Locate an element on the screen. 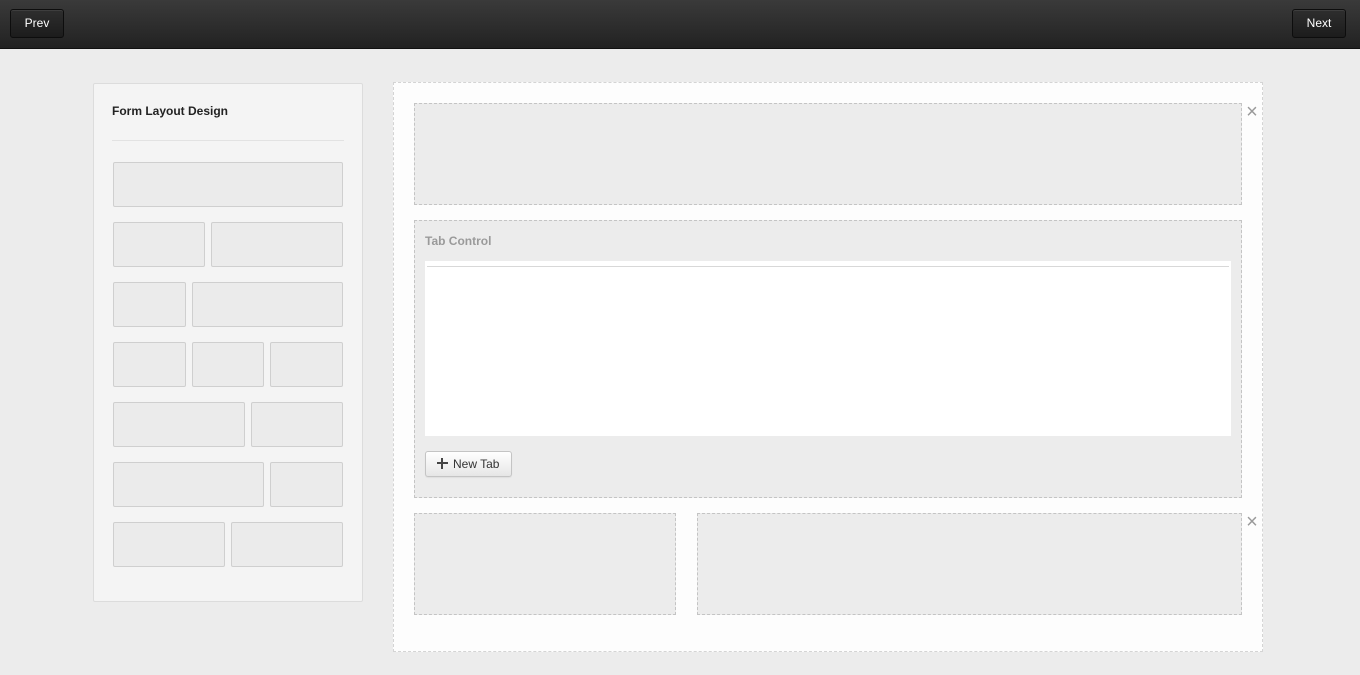 This screenshot has width=1360, height=675. plus-icon is located at coordinates (442, 463).